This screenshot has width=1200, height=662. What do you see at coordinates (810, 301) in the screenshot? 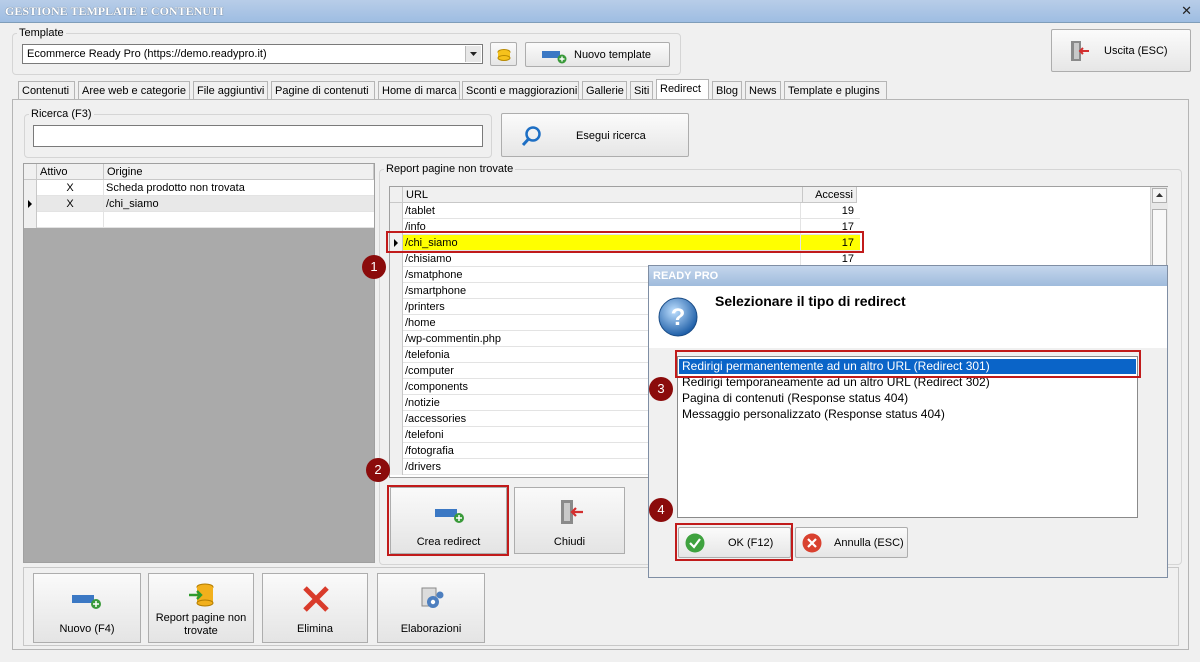
I see `dialog-heading: Selezionare il tipo di redirect` at bounding box center [810, 301].